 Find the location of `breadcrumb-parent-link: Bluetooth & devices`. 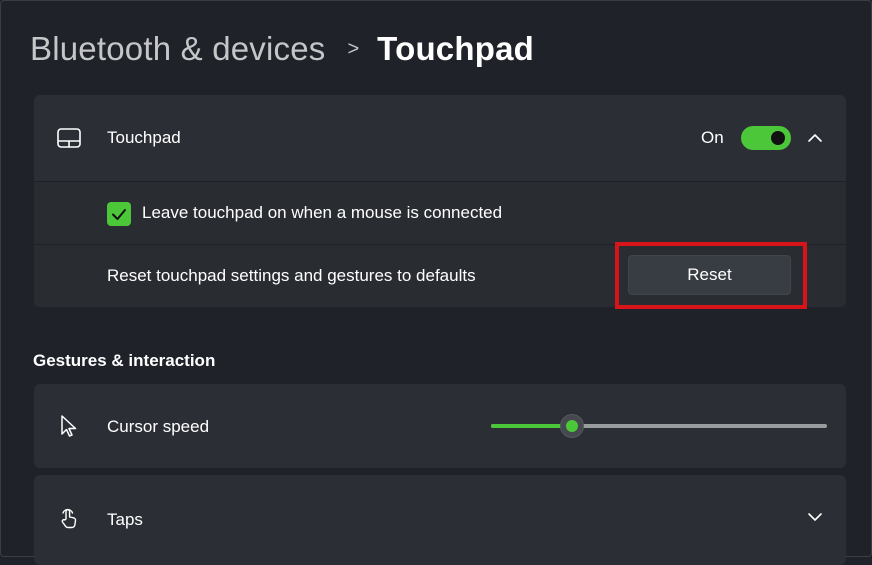

breadcrumb-parent-link: Bluetooth & devices is located at coordinates (177, 49).